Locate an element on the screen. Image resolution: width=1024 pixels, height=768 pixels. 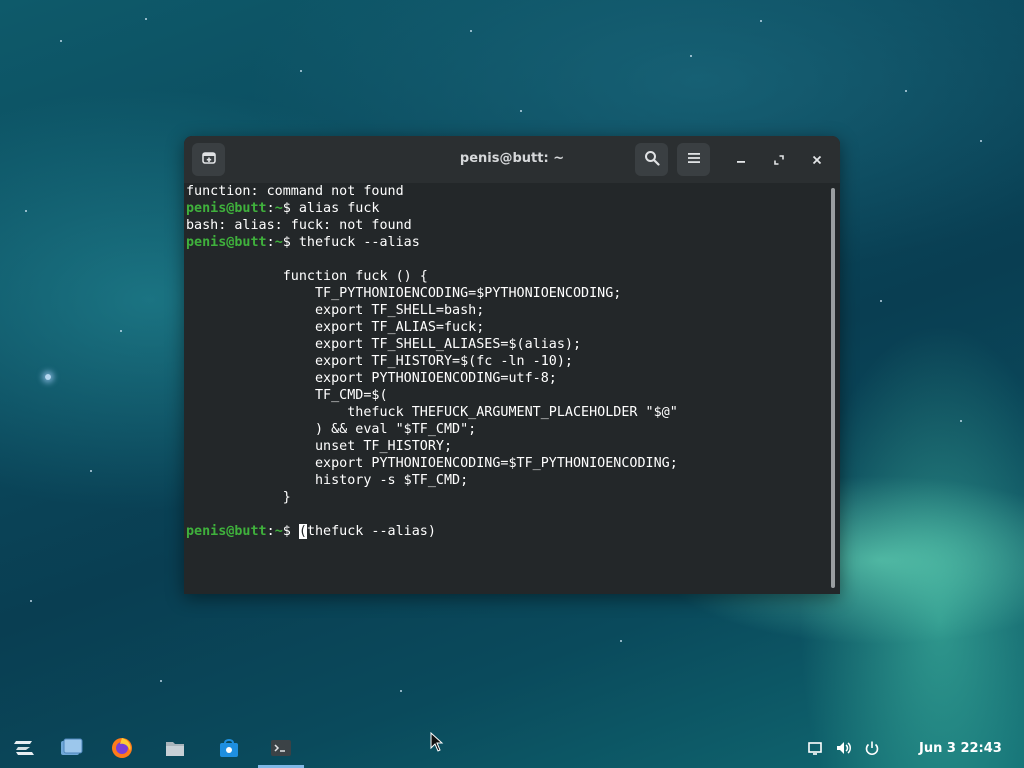
new-tab-icon is located at coordinates (209, 160).